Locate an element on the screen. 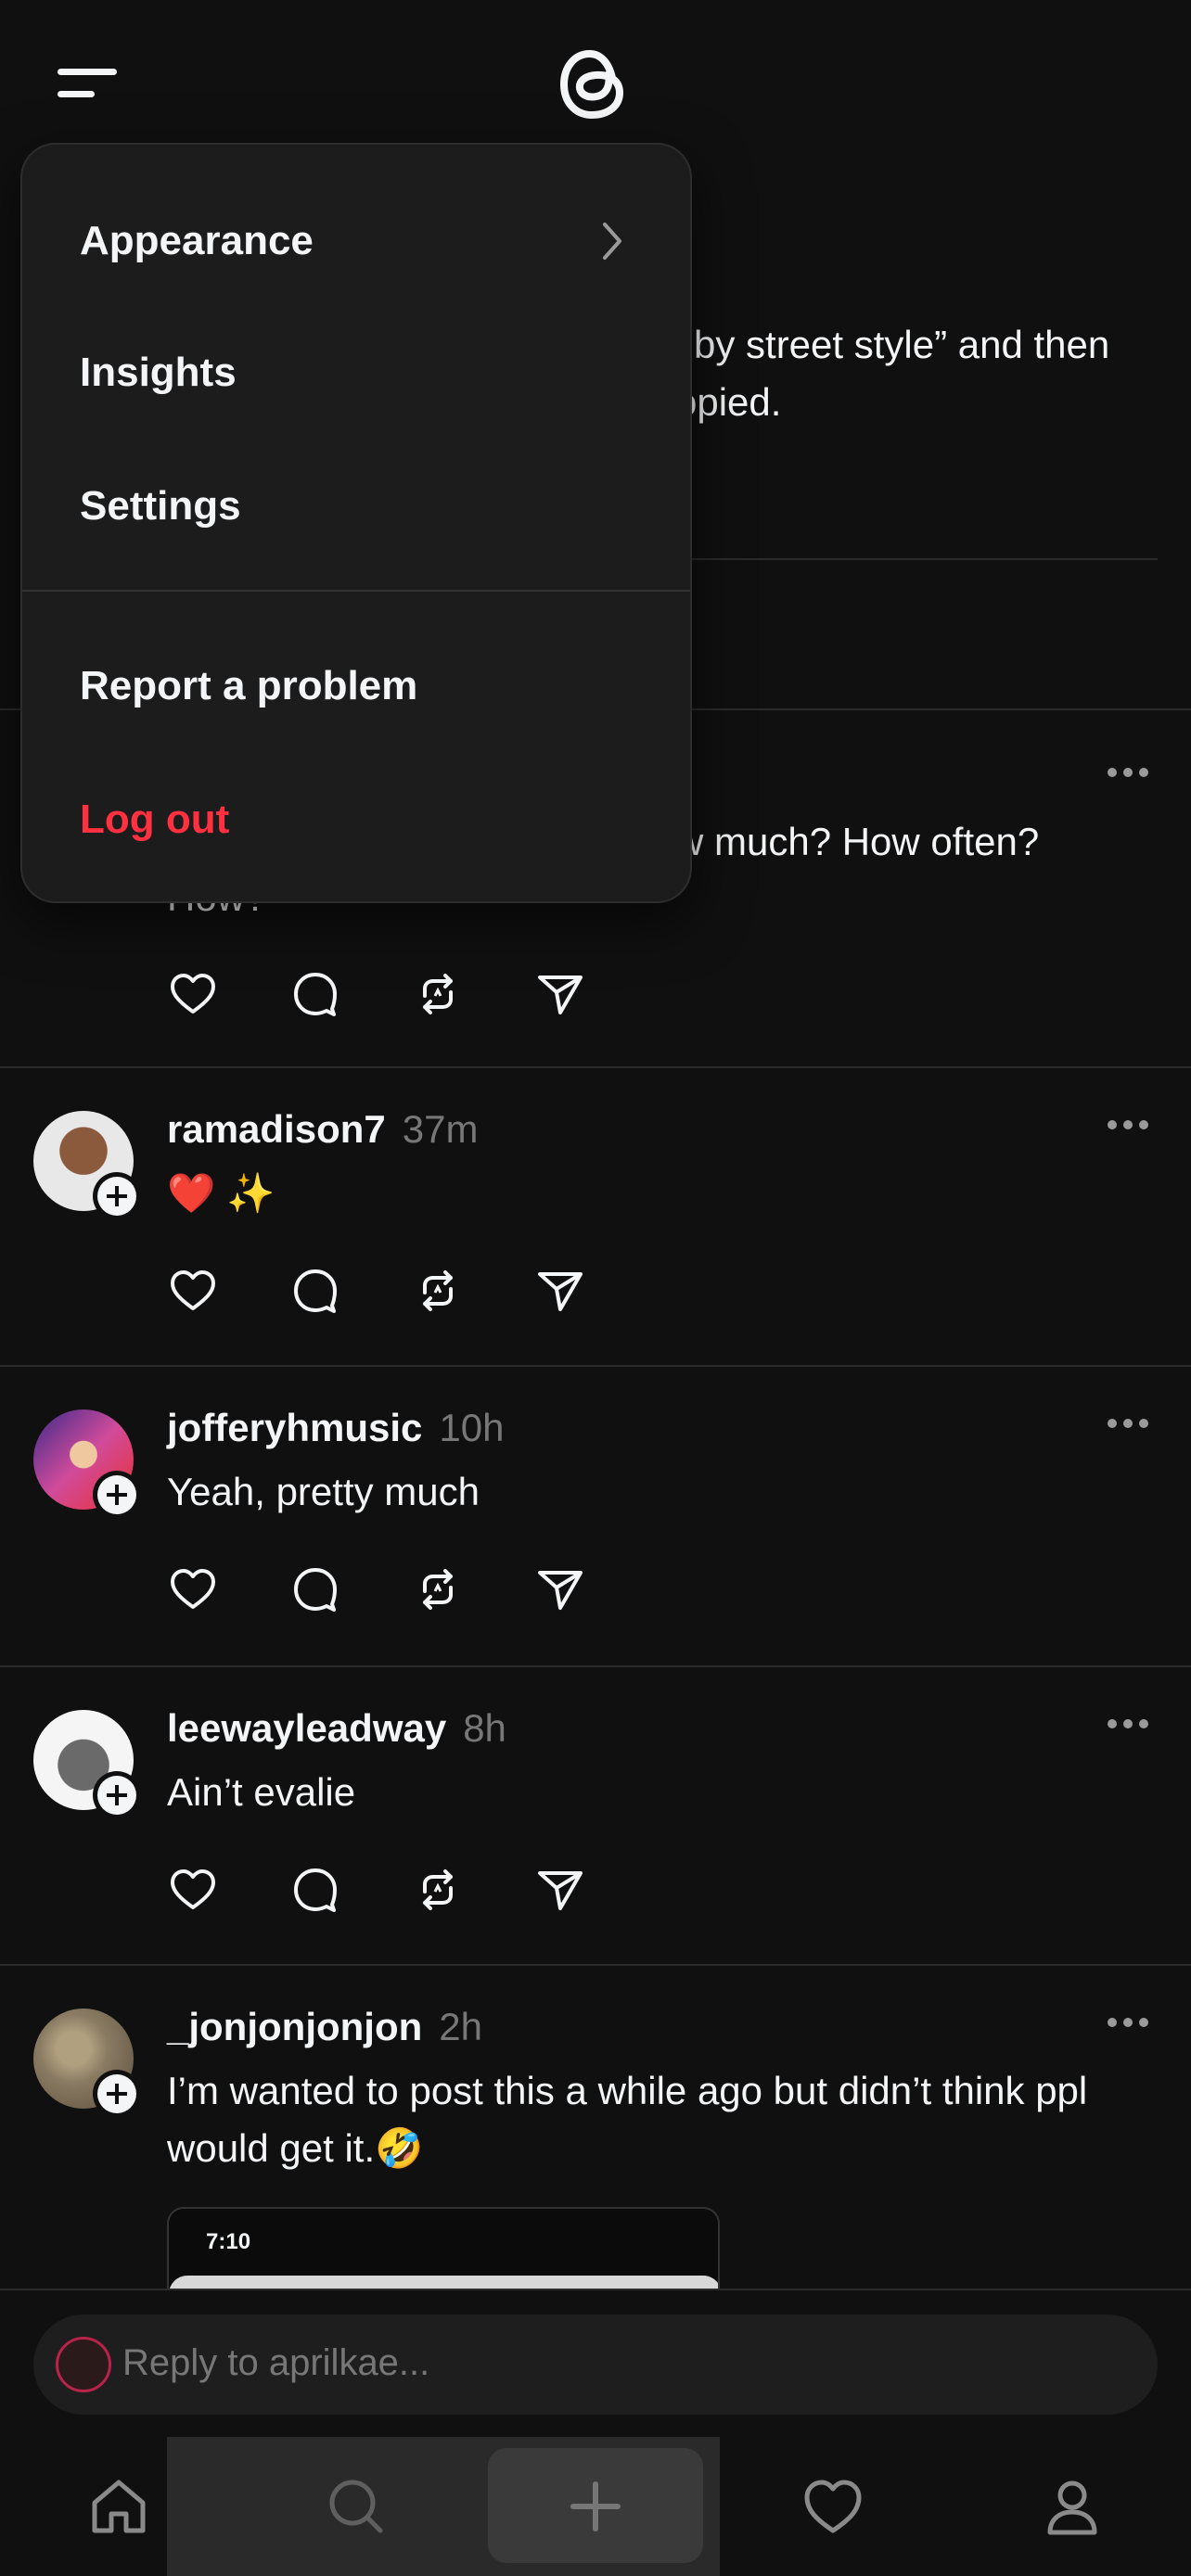 The width and height of the screenshot is (1191, 2576). menu-item-report-problem: Report a problem is located at coordinates (356, 686).